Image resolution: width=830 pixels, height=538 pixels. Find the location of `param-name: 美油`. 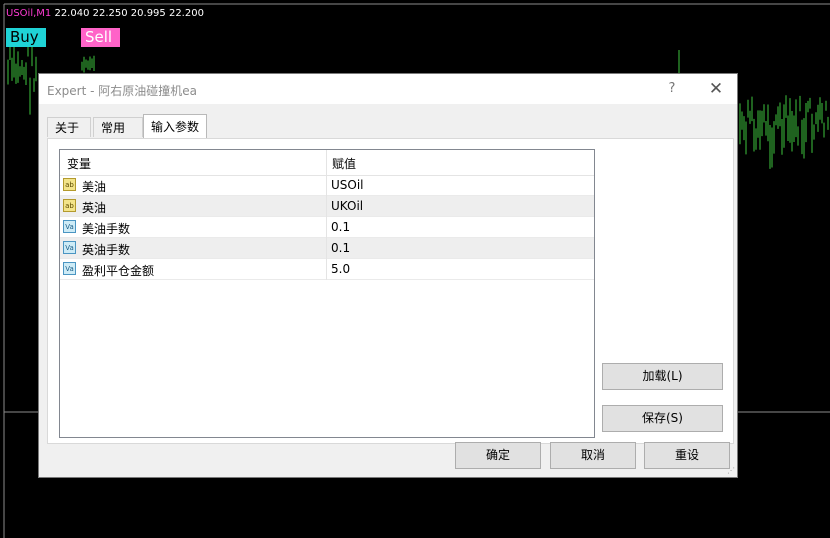

param-name: 美油 is located at coordinates (94, 187).